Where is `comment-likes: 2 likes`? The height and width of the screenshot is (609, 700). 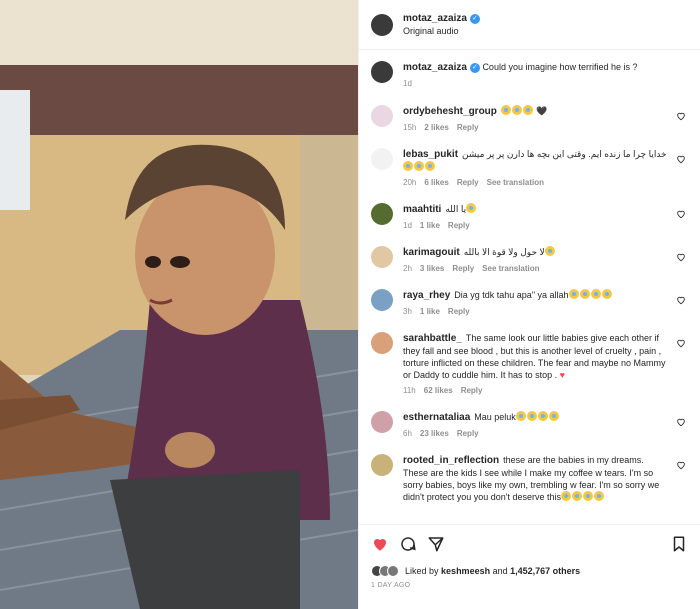 comment-likes: 2 likes is located at coordinates (436, 128).